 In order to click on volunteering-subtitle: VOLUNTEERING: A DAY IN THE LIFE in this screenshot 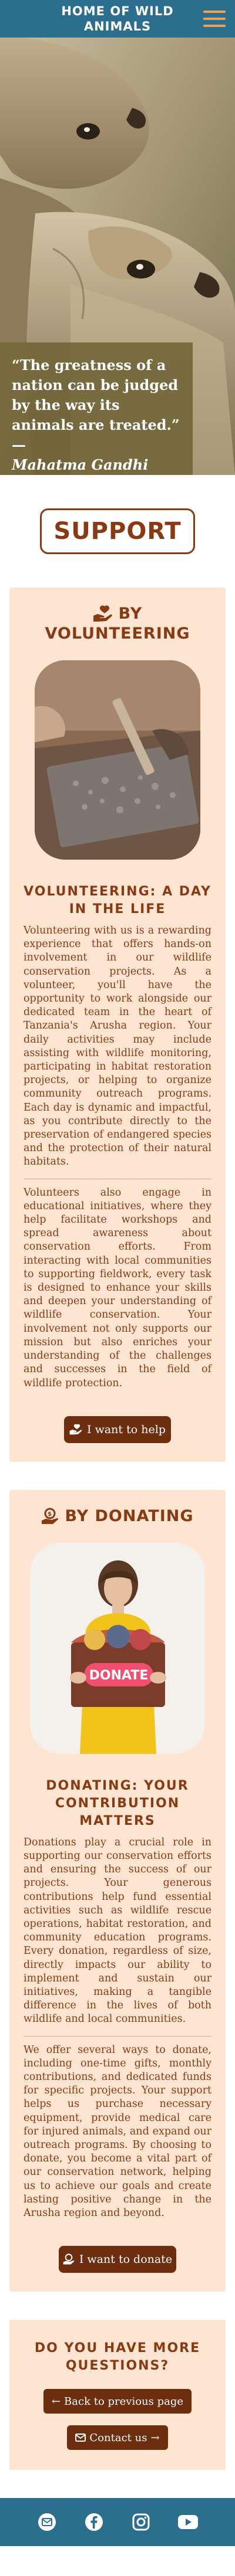, I will do `click(118, 900)`.